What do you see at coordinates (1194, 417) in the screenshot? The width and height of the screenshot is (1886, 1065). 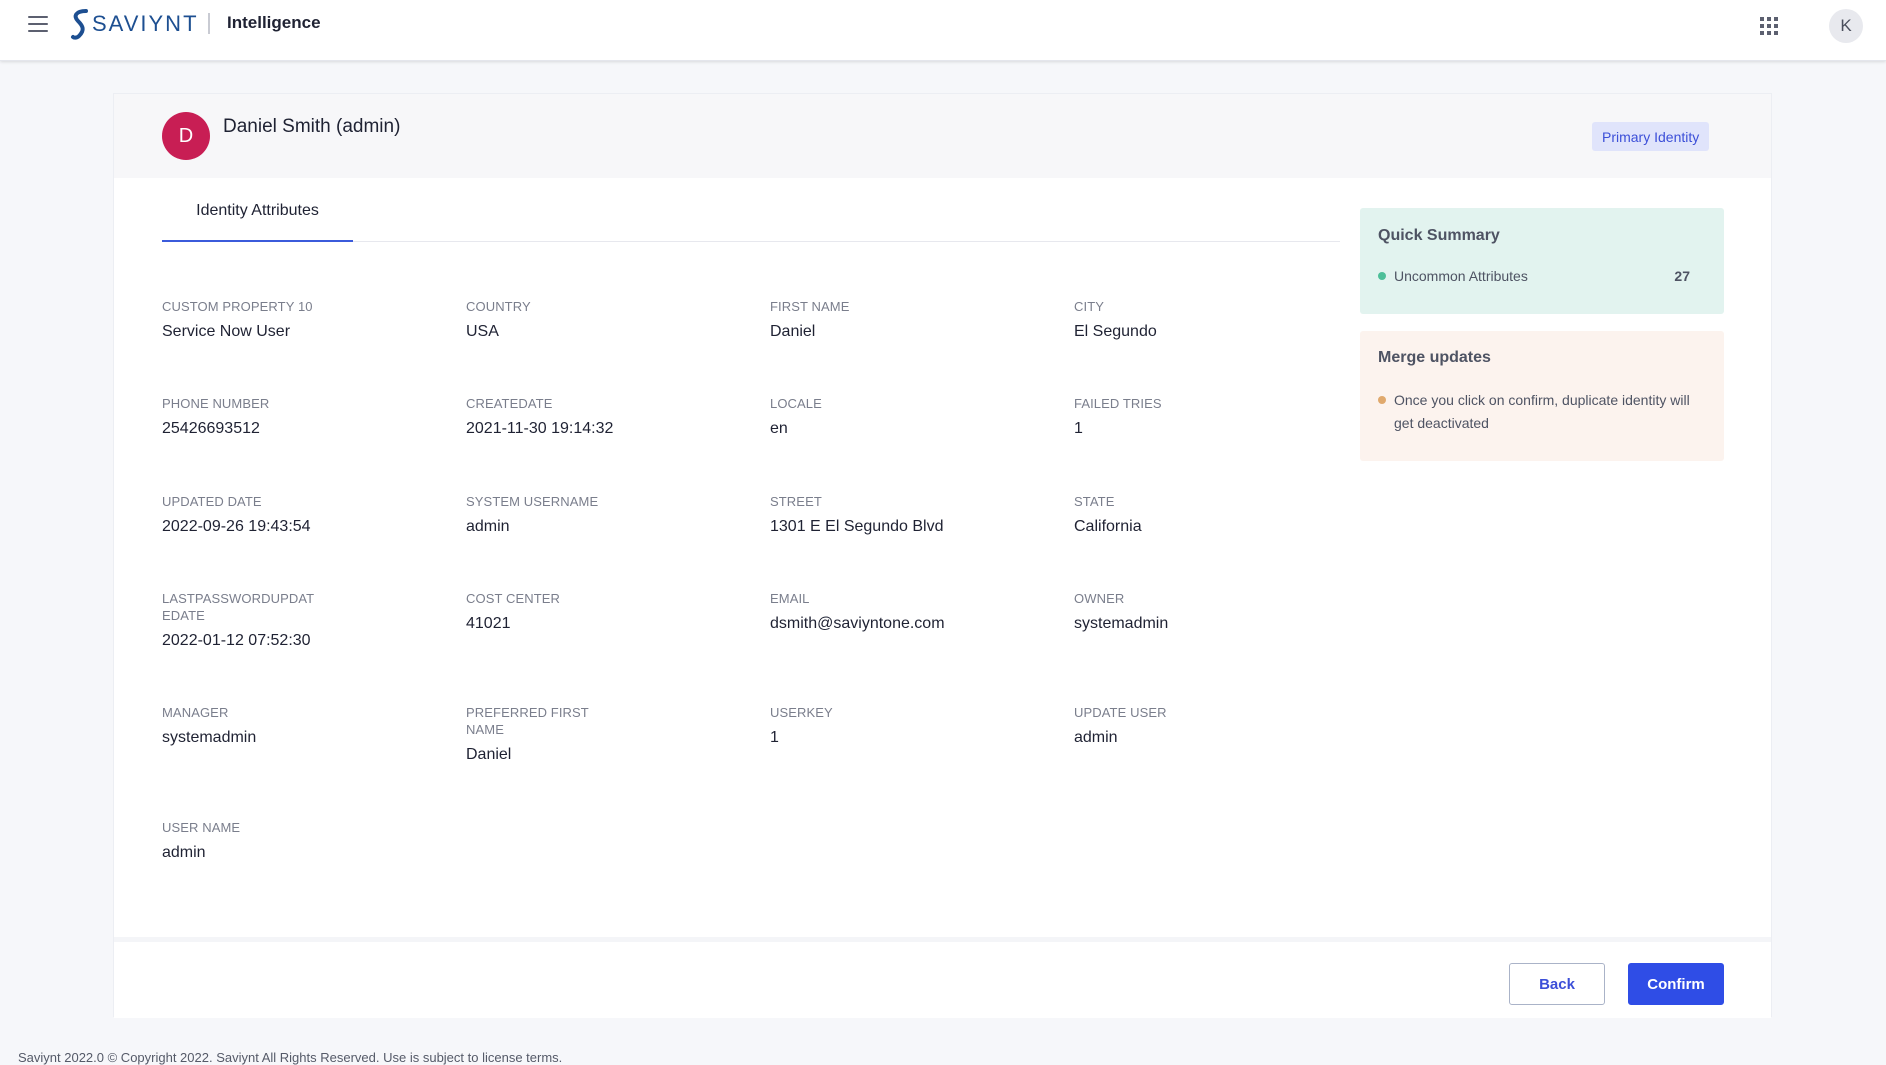 I see `attribute-item: FAILED TRIES 1` at bounding box center [1194, 417].